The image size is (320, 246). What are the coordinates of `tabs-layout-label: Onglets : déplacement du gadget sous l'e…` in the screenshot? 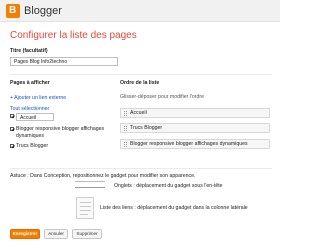 It's located at (168, 186).